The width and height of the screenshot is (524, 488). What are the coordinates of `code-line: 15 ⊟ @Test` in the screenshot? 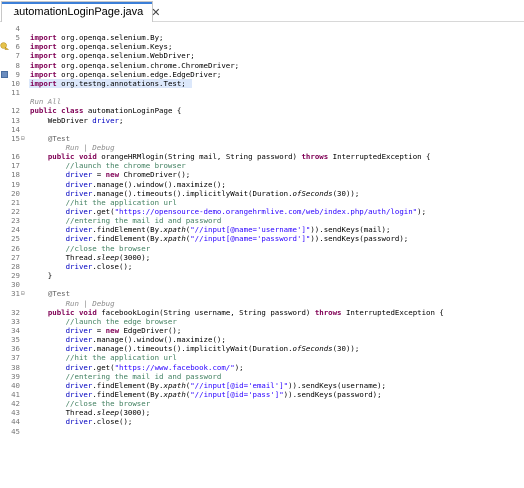 It's located at (262, 138).